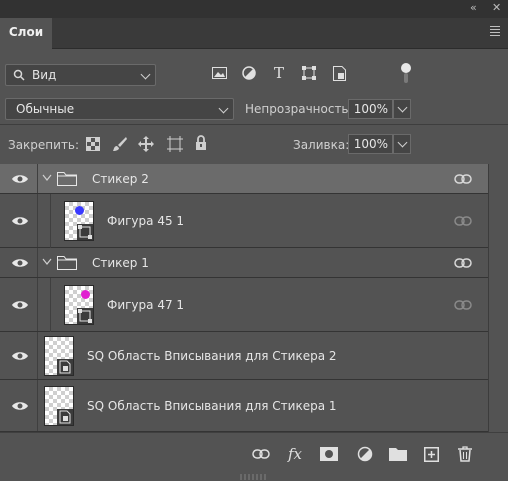 The width and height of the screenshot is (508, 481). Describe the element at coordinates (365, 454) in the screenshot. I see `adjustment-layer-icon` at that location.